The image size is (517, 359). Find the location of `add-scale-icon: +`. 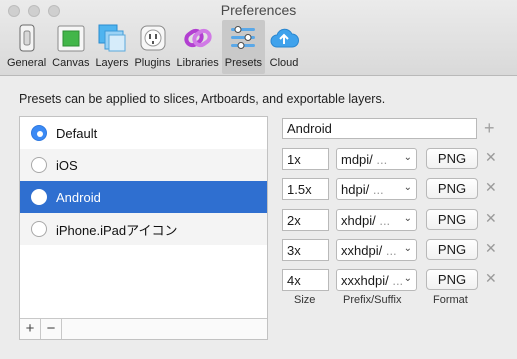

add-scale-icon: + is located at coordinates (489, 128).